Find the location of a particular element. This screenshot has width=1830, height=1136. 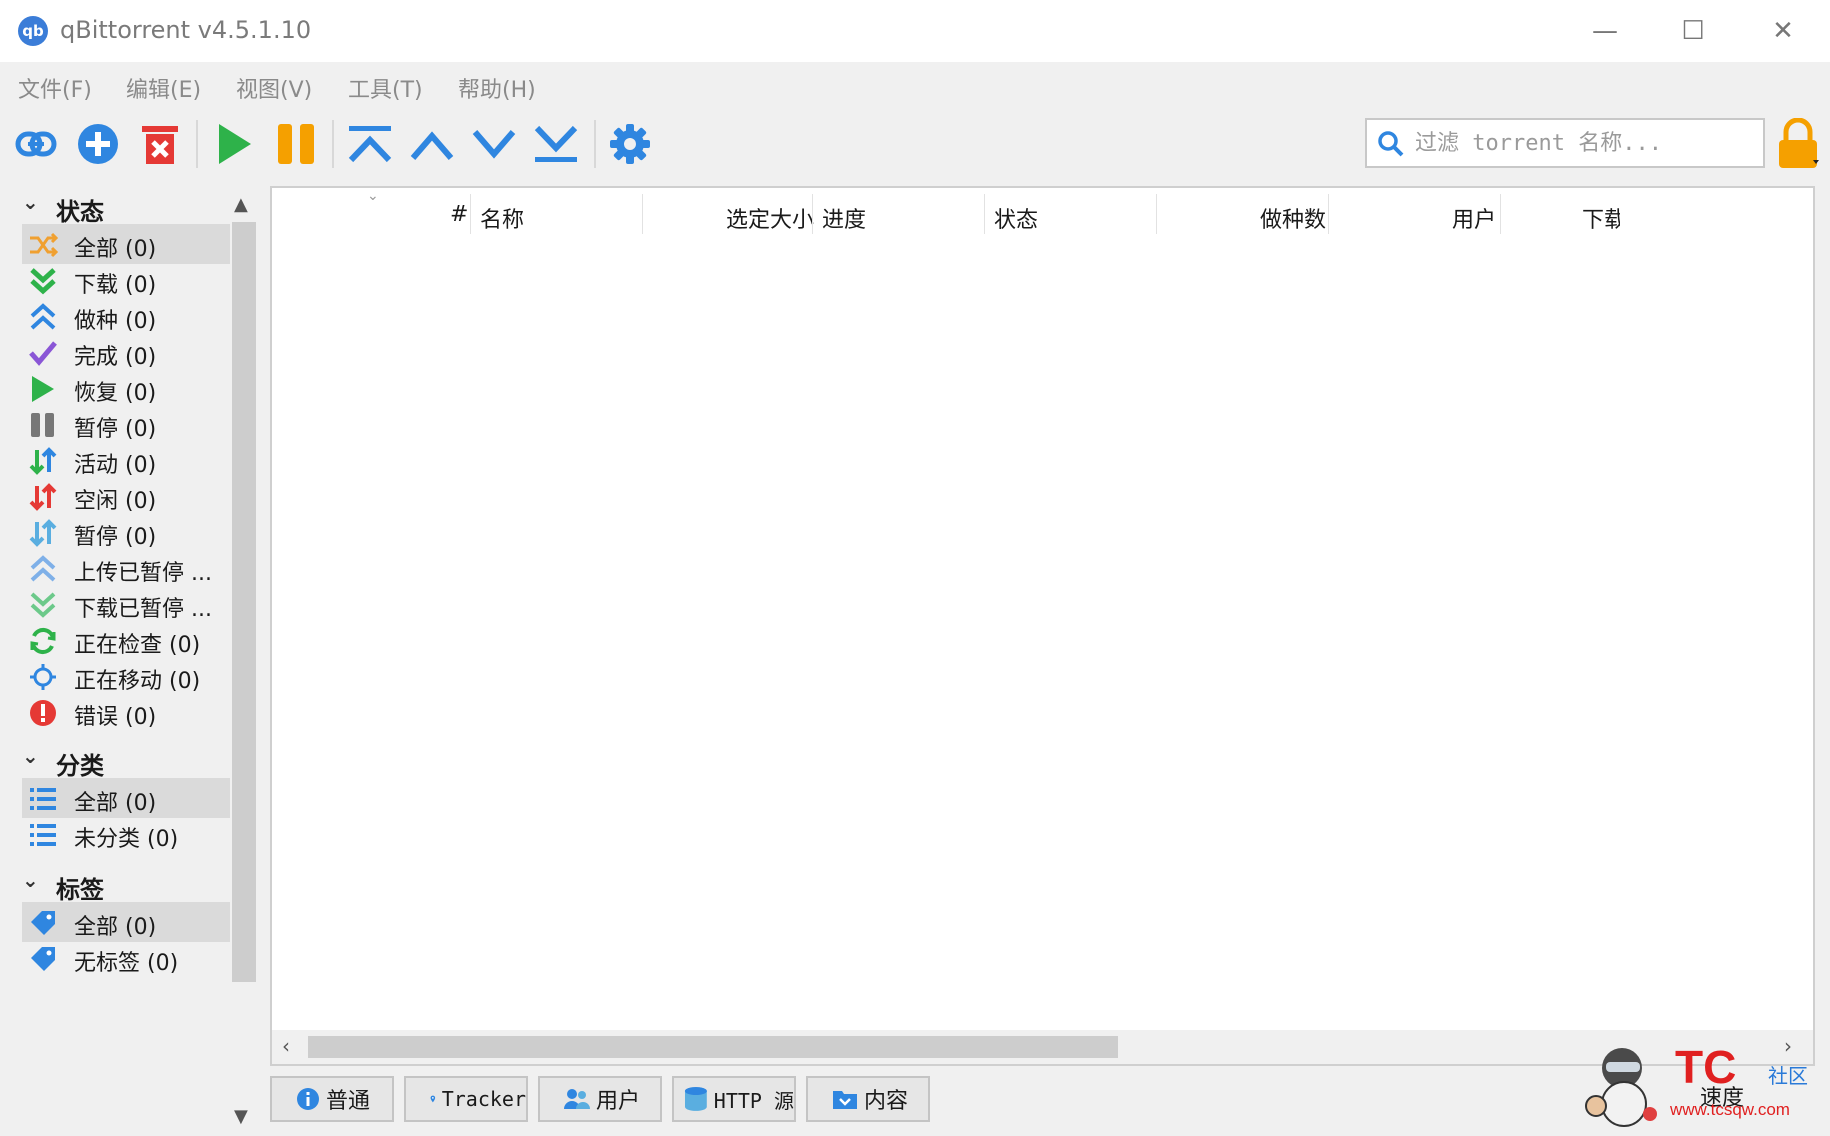

status-filter-completed: 完成 (0) is located at coordinates (126, 352).